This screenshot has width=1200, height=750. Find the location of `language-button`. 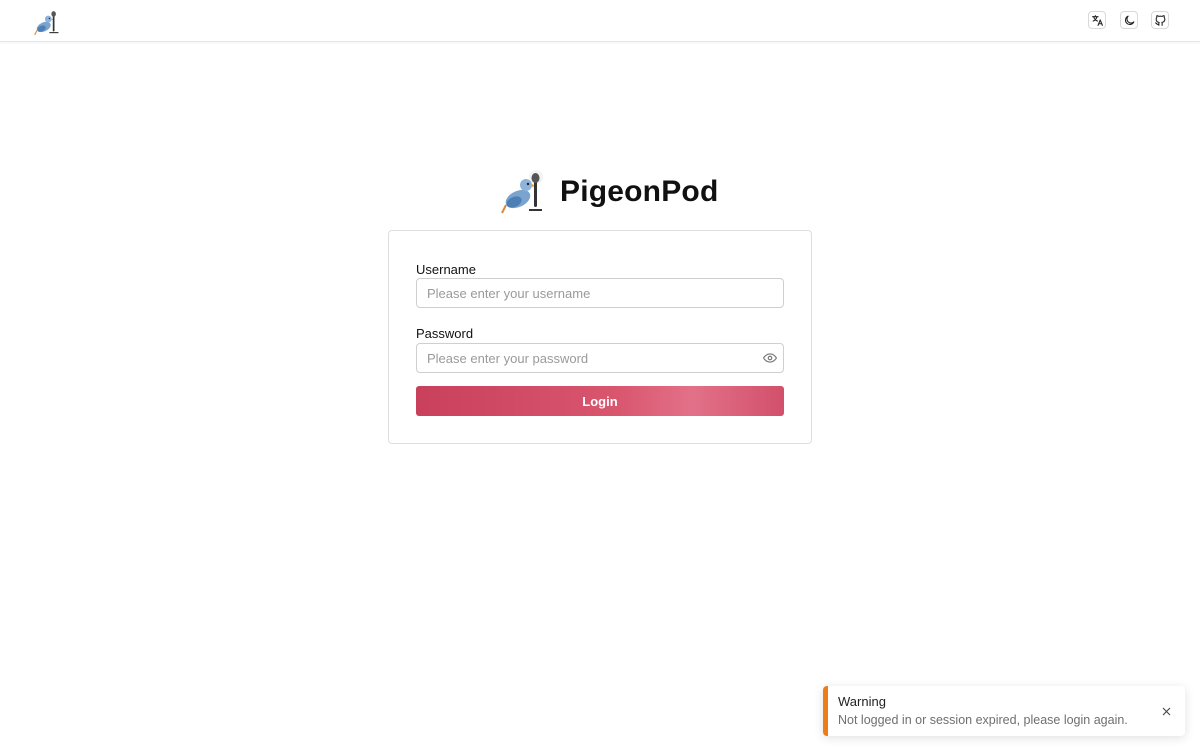

language-button is located at coordinates (1097, 20).